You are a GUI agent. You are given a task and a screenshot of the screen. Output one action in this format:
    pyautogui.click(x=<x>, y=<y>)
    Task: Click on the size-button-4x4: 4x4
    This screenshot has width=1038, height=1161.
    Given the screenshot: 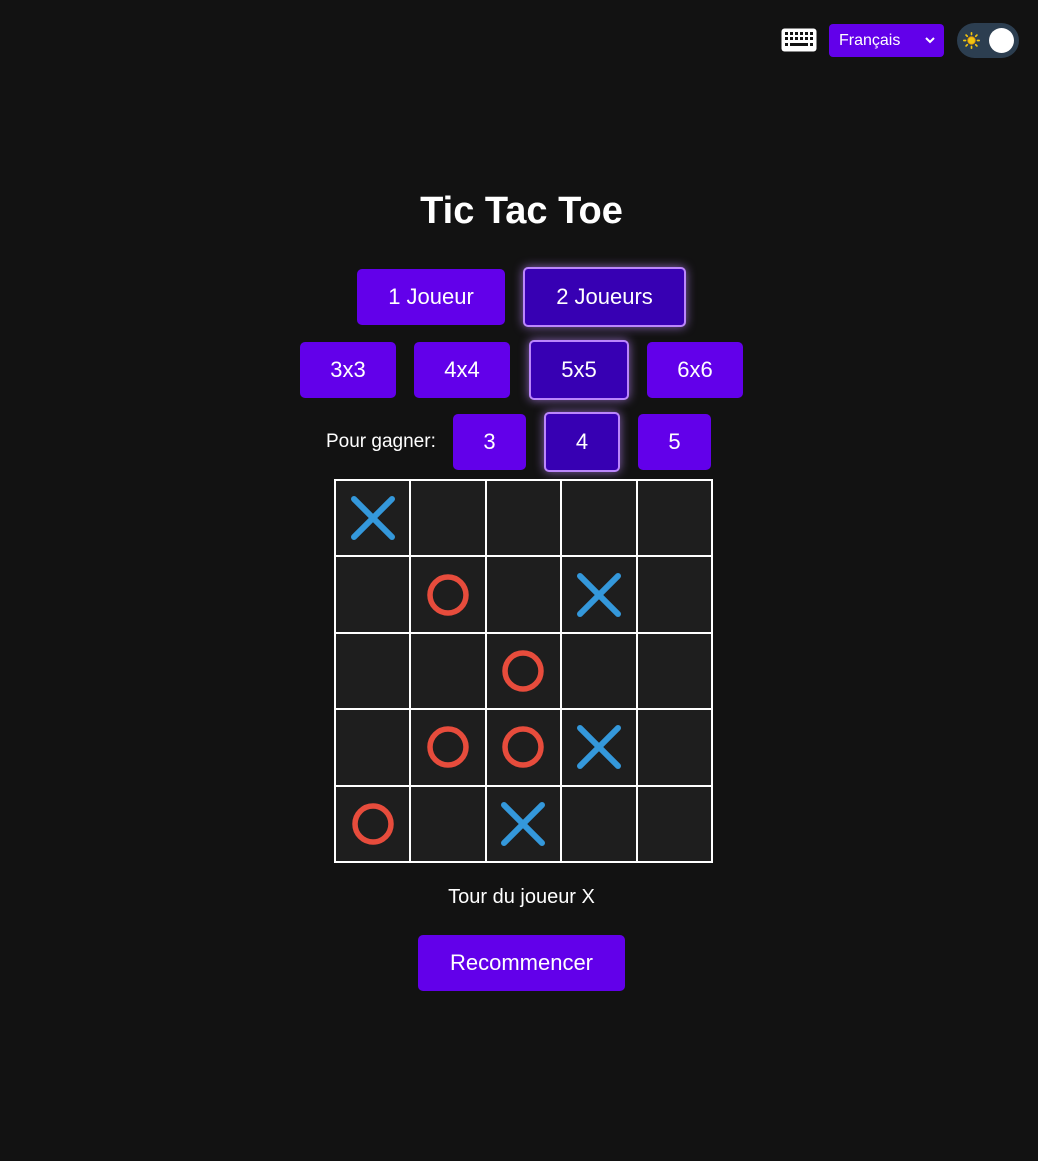 What is the action you would take?
    pyautogui.click(x=462, y=370)
    